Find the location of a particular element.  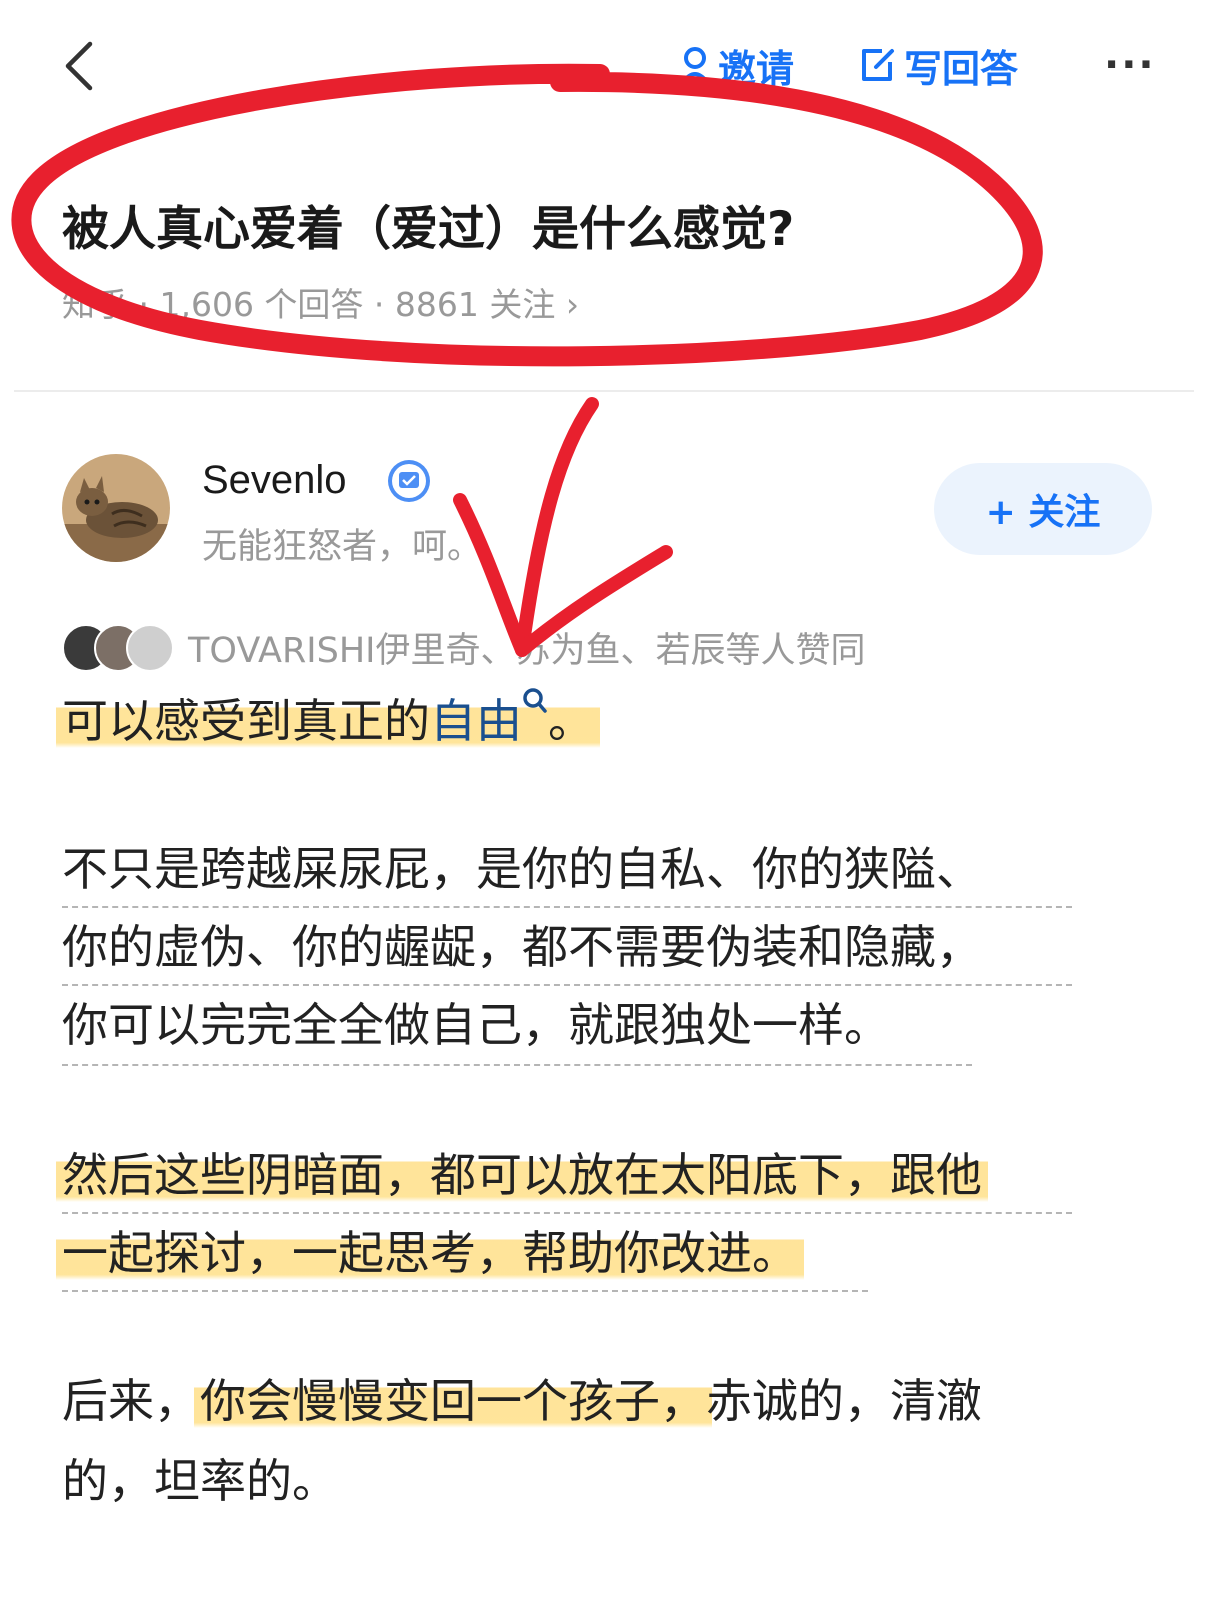

more-icon: ··· is located at coordinates (1130, 65).